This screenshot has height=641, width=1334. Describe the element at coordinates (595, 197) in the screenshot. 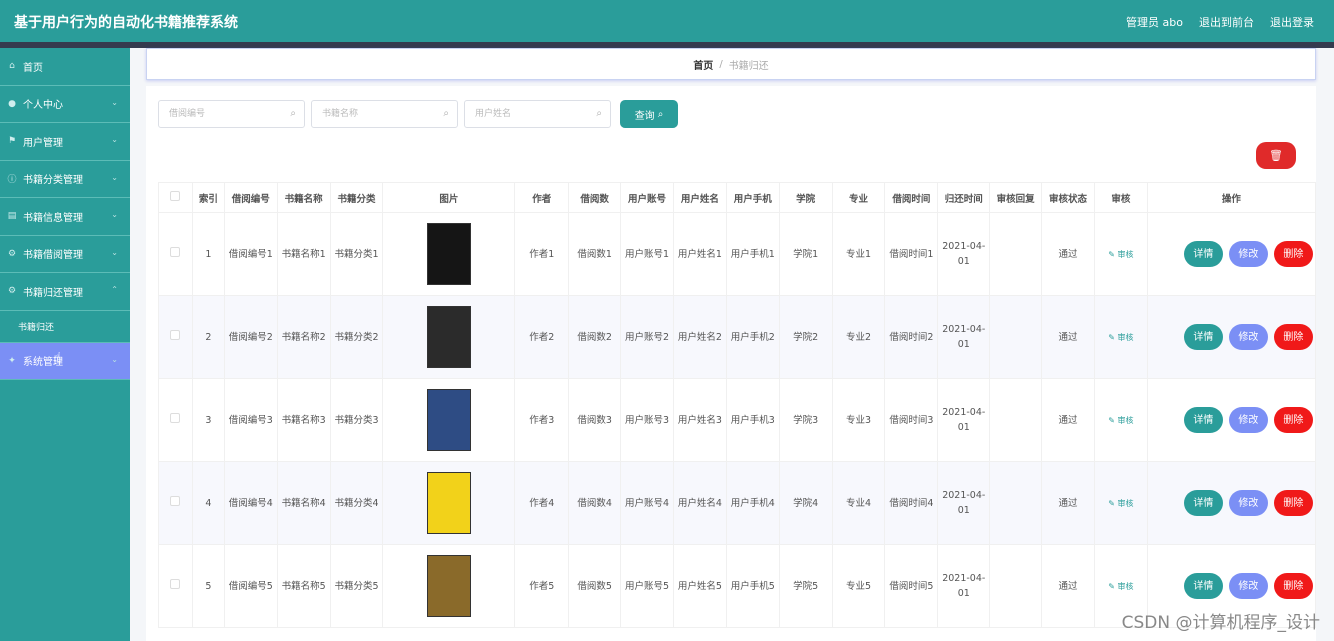

I see `col-header: 借阅数` at that location.